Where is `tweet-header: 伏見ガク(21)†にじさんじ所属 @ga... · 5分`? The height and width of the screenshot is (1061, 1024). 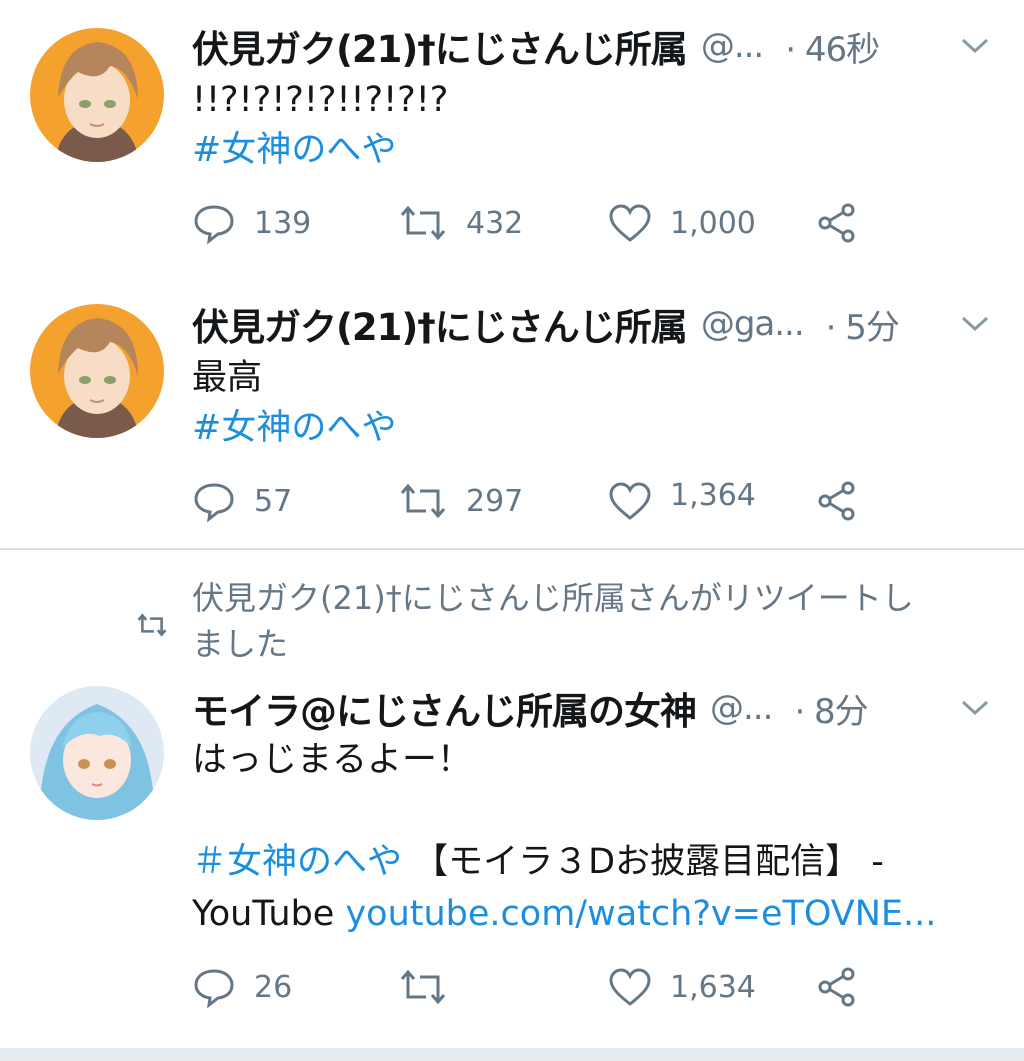
tweet-header: 伏見ガク(21)†にじさんじ所属 @ga... · 5分 is located at coordinates (588, 324).